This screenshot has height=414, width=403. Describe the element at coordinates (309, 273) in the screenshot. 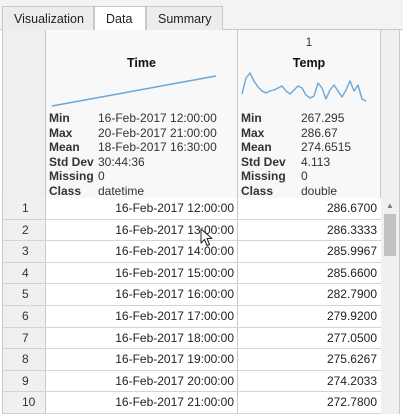

I see `cell-temp: 285.6600` at that location.